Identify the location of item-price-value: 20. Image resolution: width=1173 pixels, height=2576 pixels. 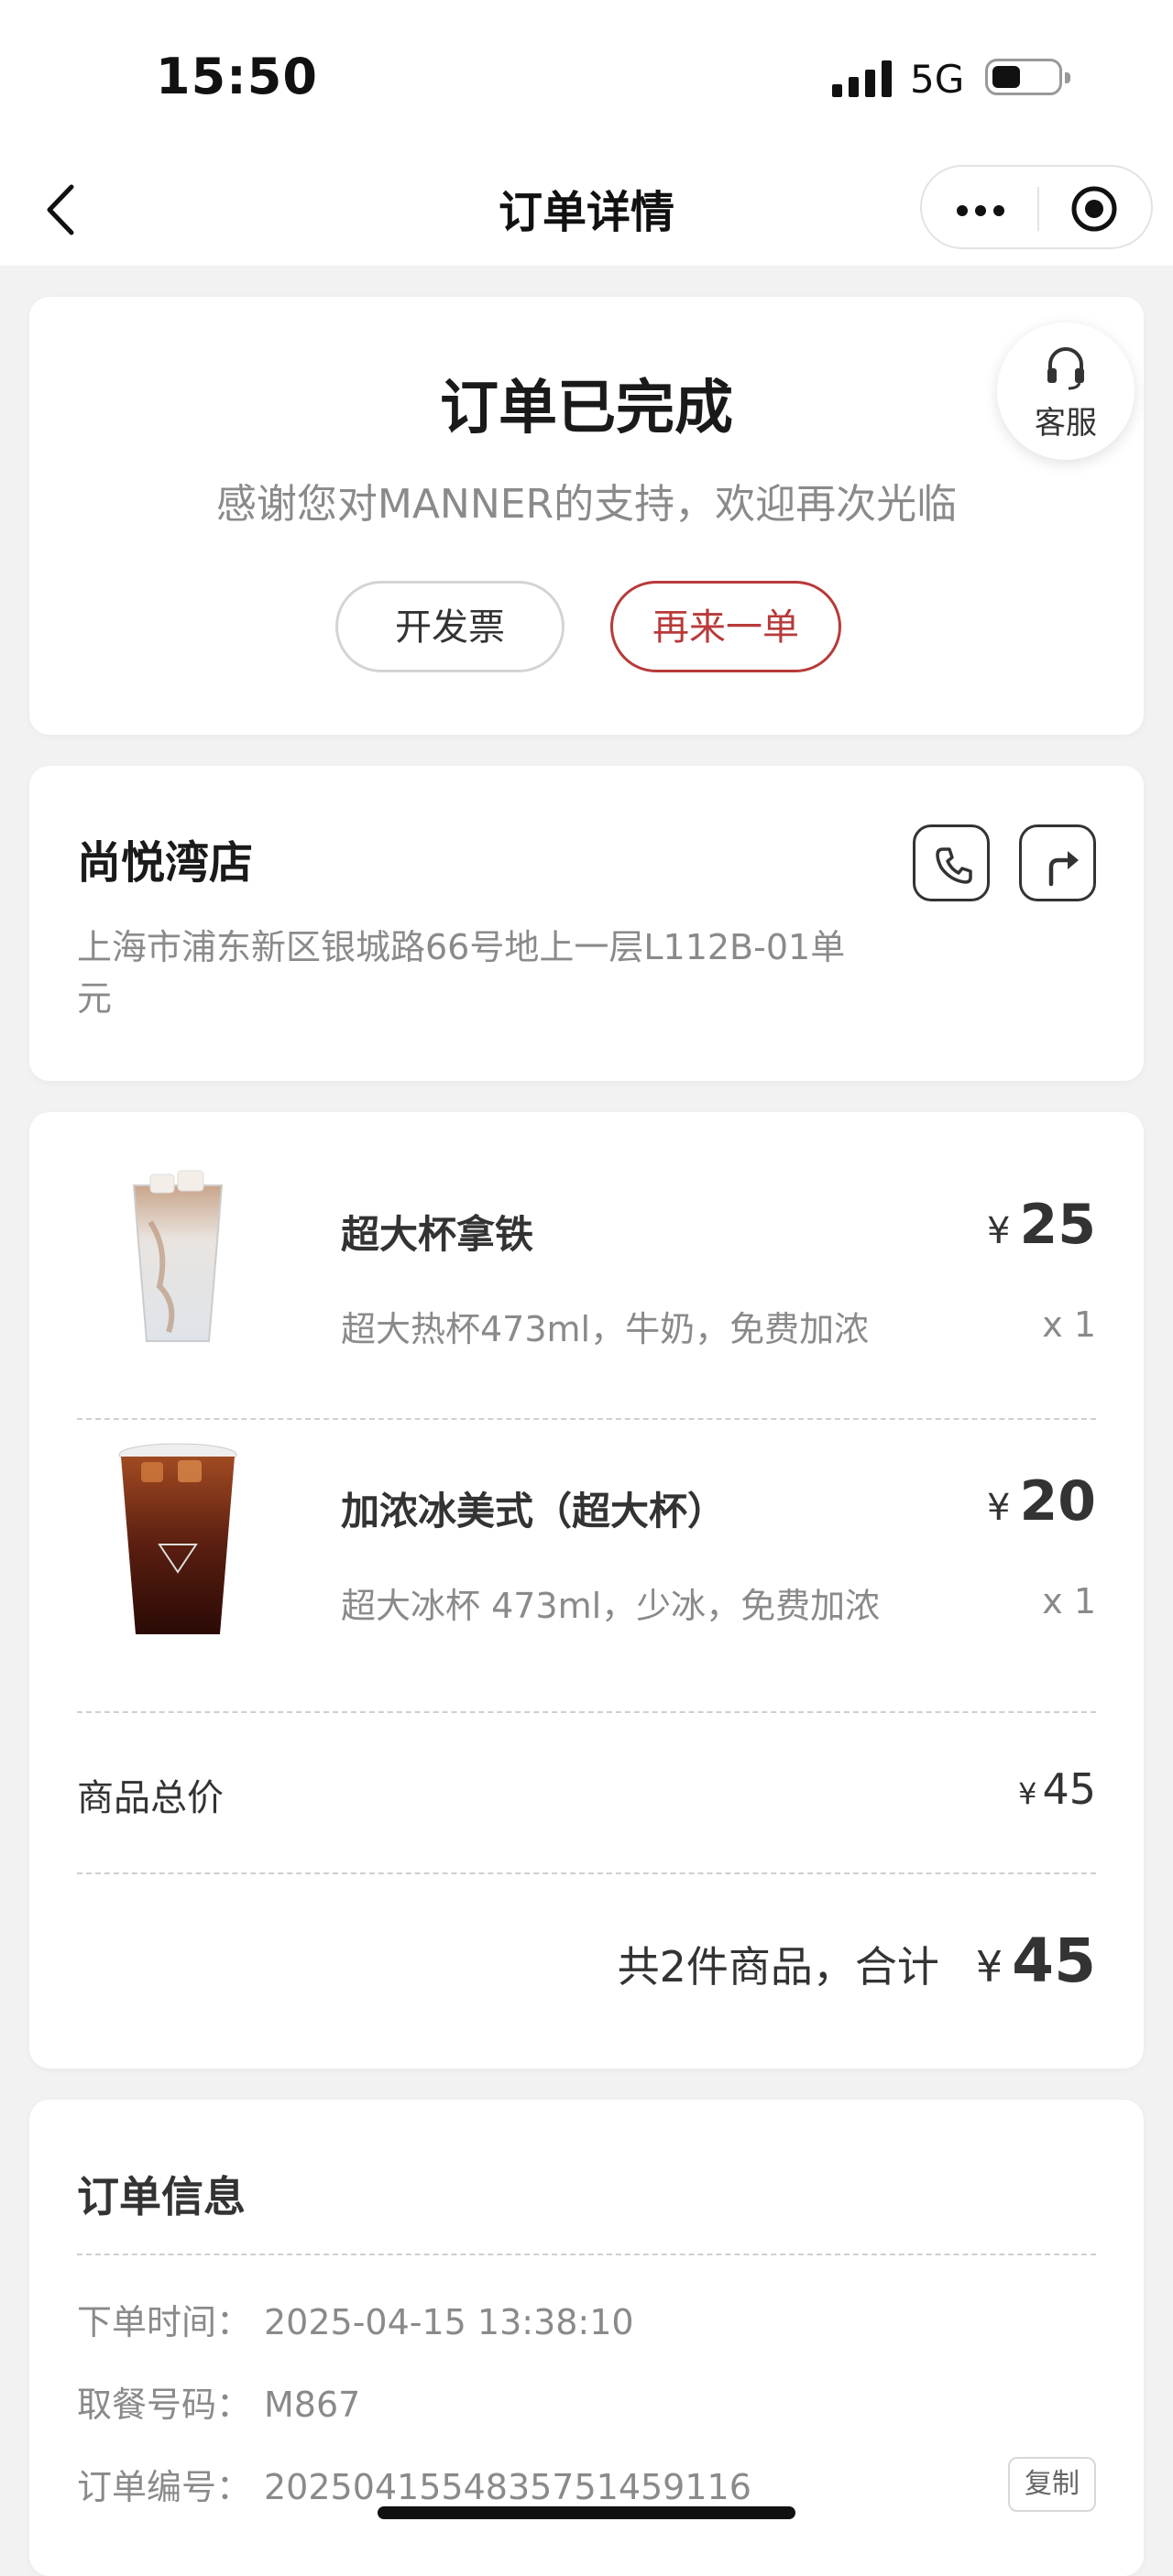
(1058, 1502).